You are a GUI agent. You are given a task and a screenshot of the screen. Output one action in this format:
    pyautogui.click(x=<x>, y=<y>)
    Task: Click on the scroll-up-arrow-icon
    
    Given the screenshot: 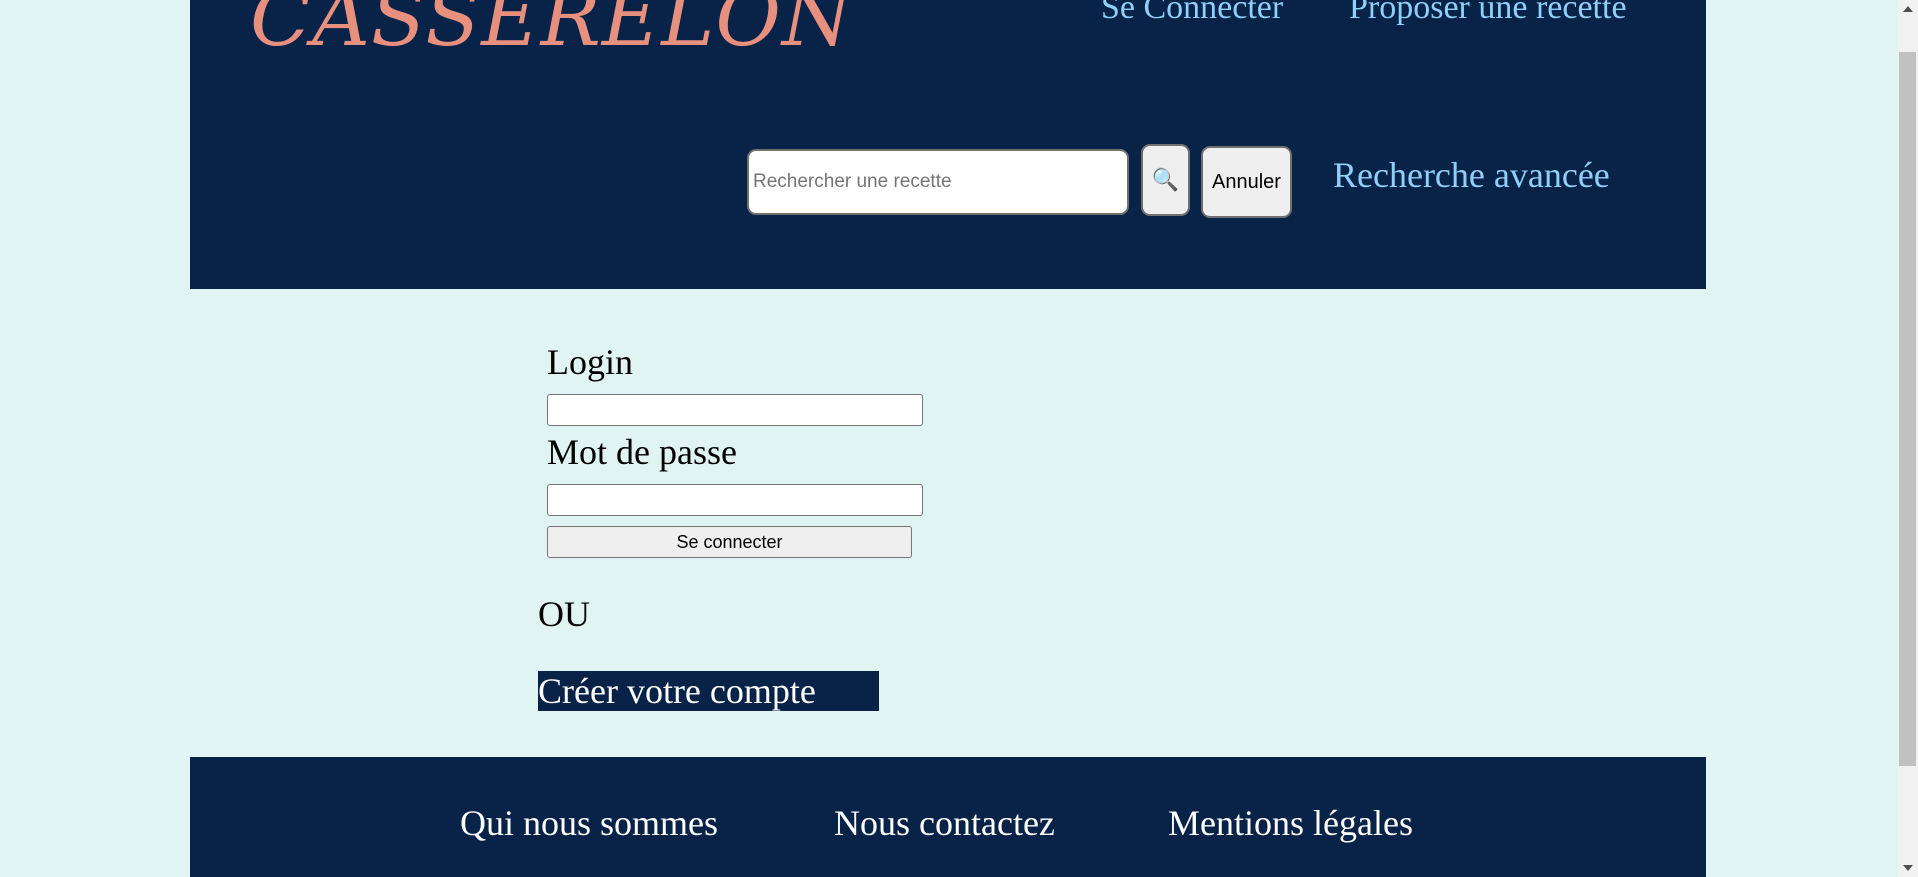 What is the action you would take?
    pyautogui.click(x=1908, y=9)
    